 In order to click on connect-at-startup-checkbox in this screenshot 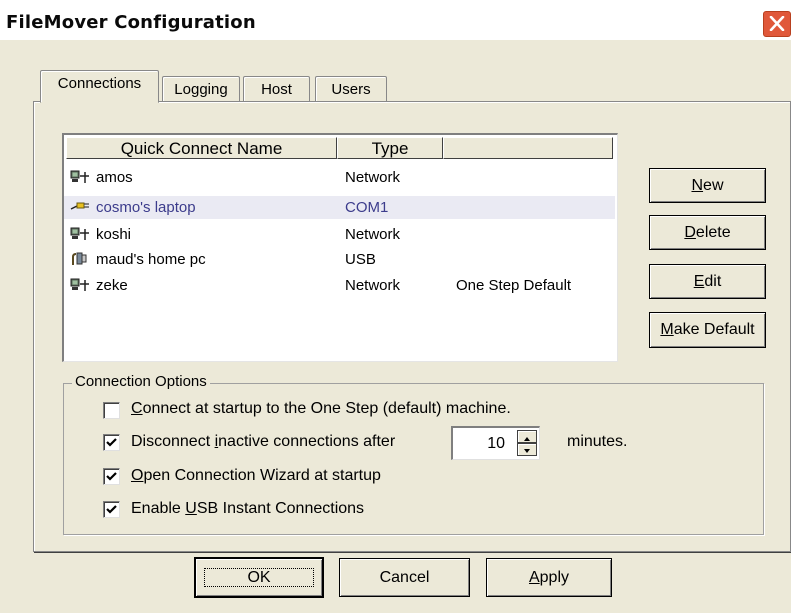, I will do `click(111, 410)`.